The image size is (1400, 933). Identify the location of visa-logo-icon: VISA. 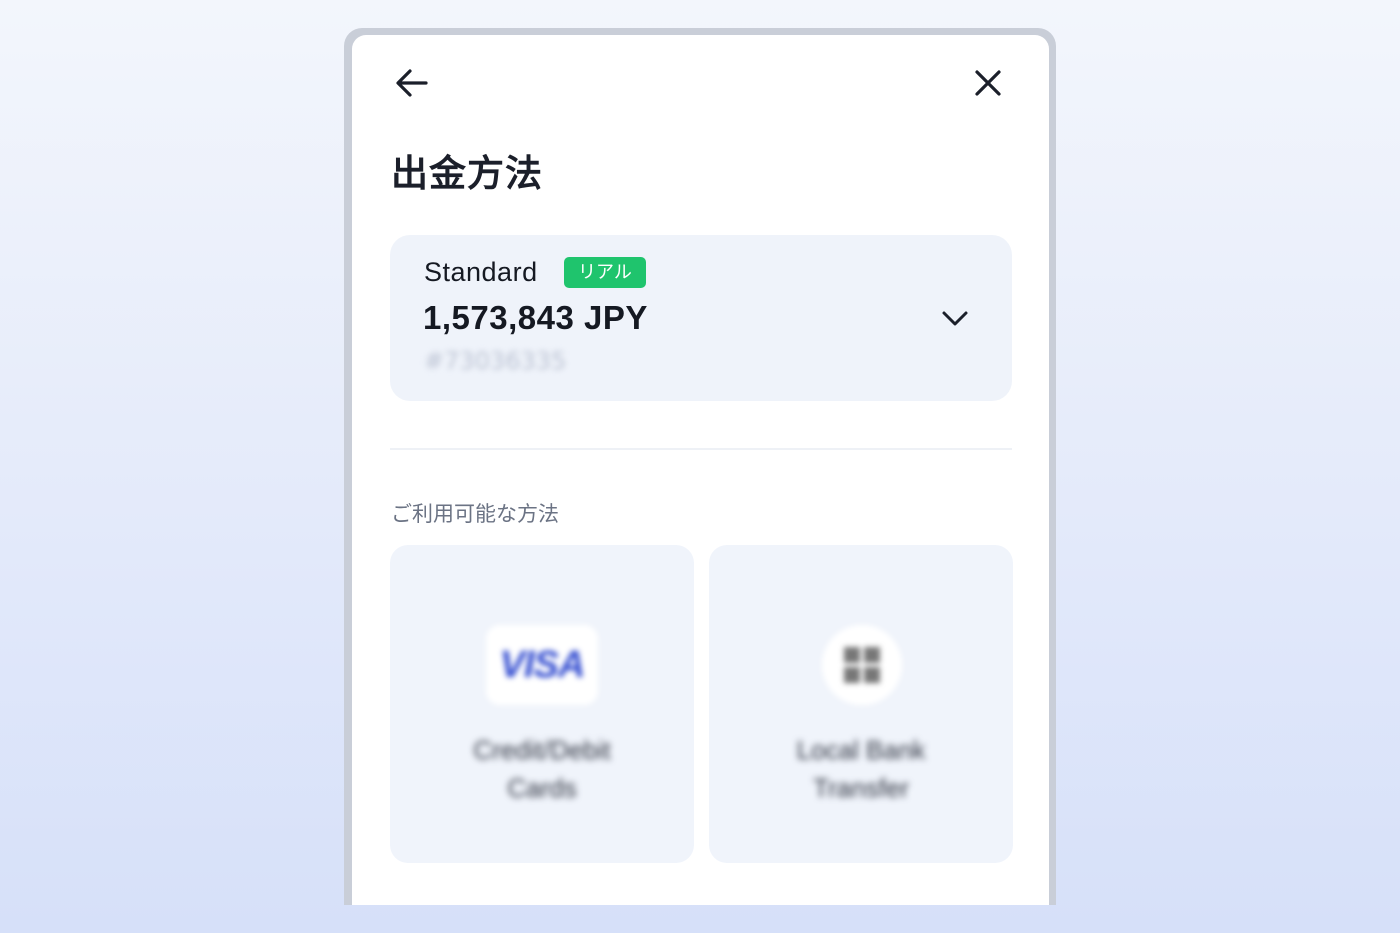
(542, 665).